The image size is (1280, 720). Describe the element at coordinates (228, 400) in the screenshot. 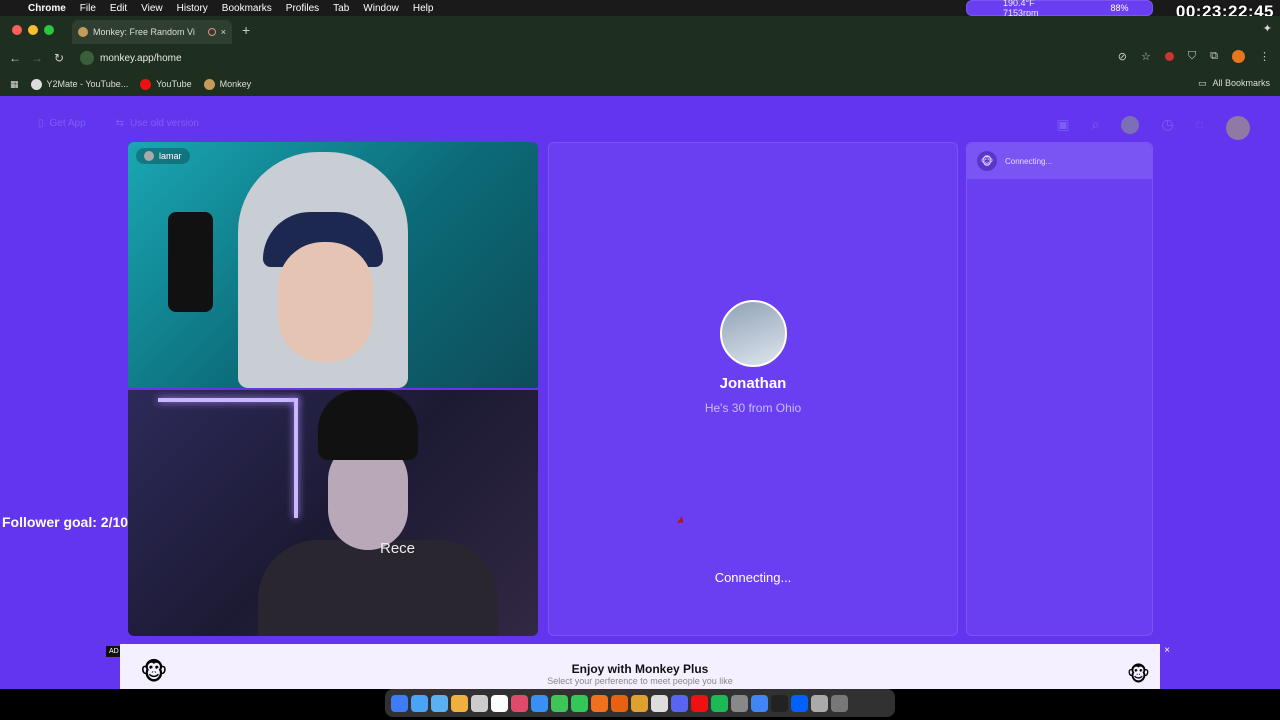

I see `neon-light-shape` at that location.